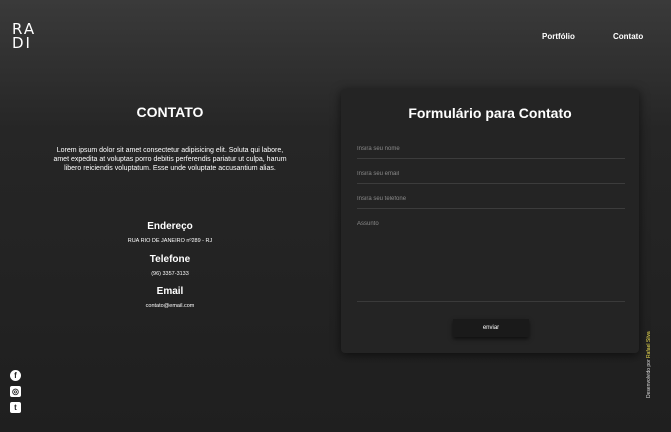 The height and width of the screenshot is (432, 671). I want to click on logo: RA DI, so click(26, 37).